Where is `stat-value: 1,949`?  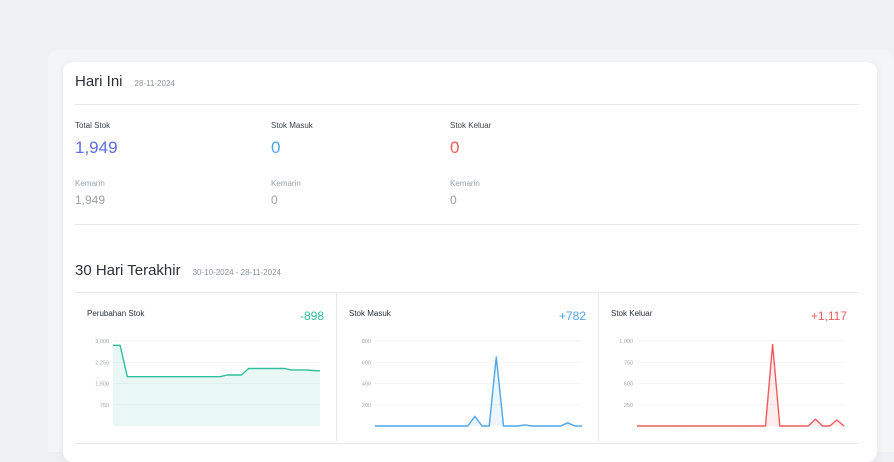 stat-value: 1,949 is located at coordinates (96, 148).